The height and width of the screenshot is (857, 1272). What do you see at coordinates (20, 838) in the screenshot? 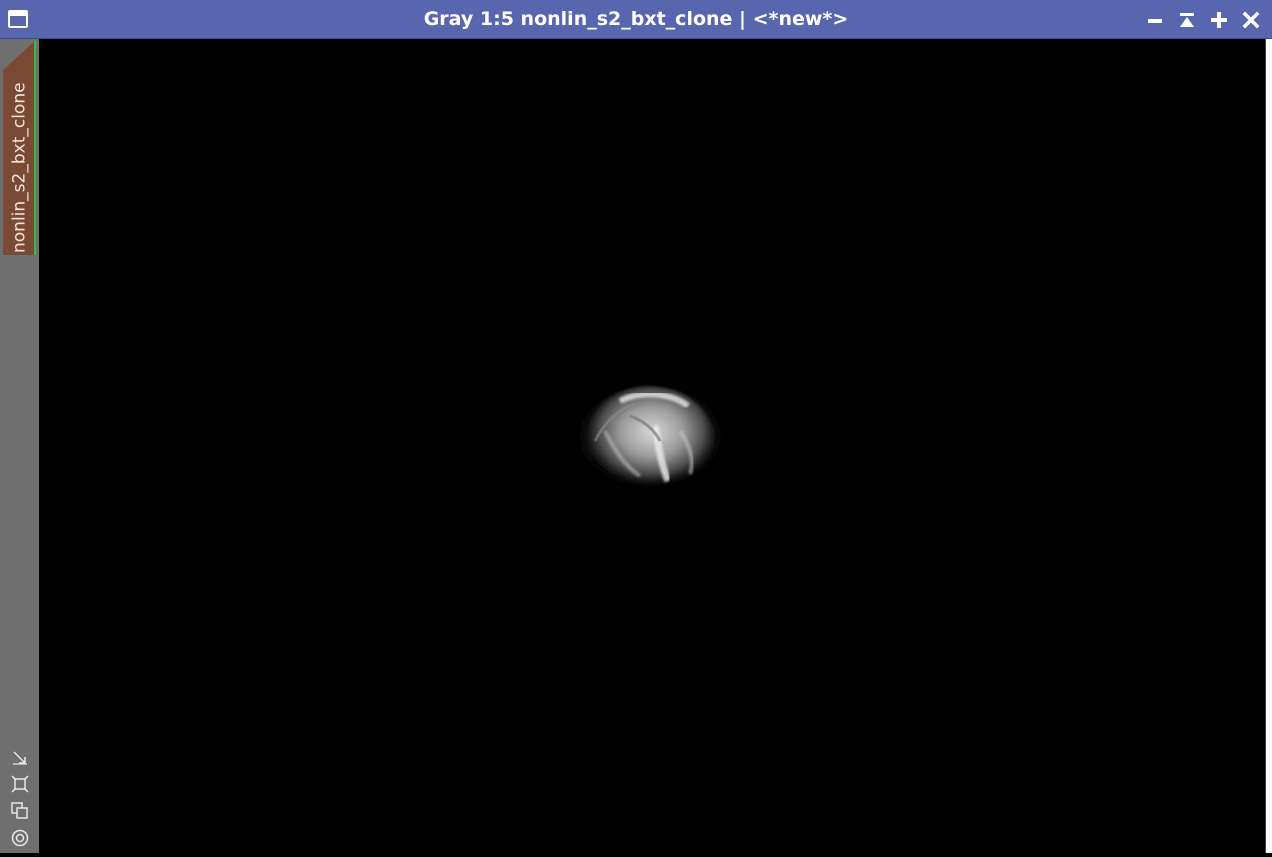
I see `target-icon` at bounding box center [20, 838].